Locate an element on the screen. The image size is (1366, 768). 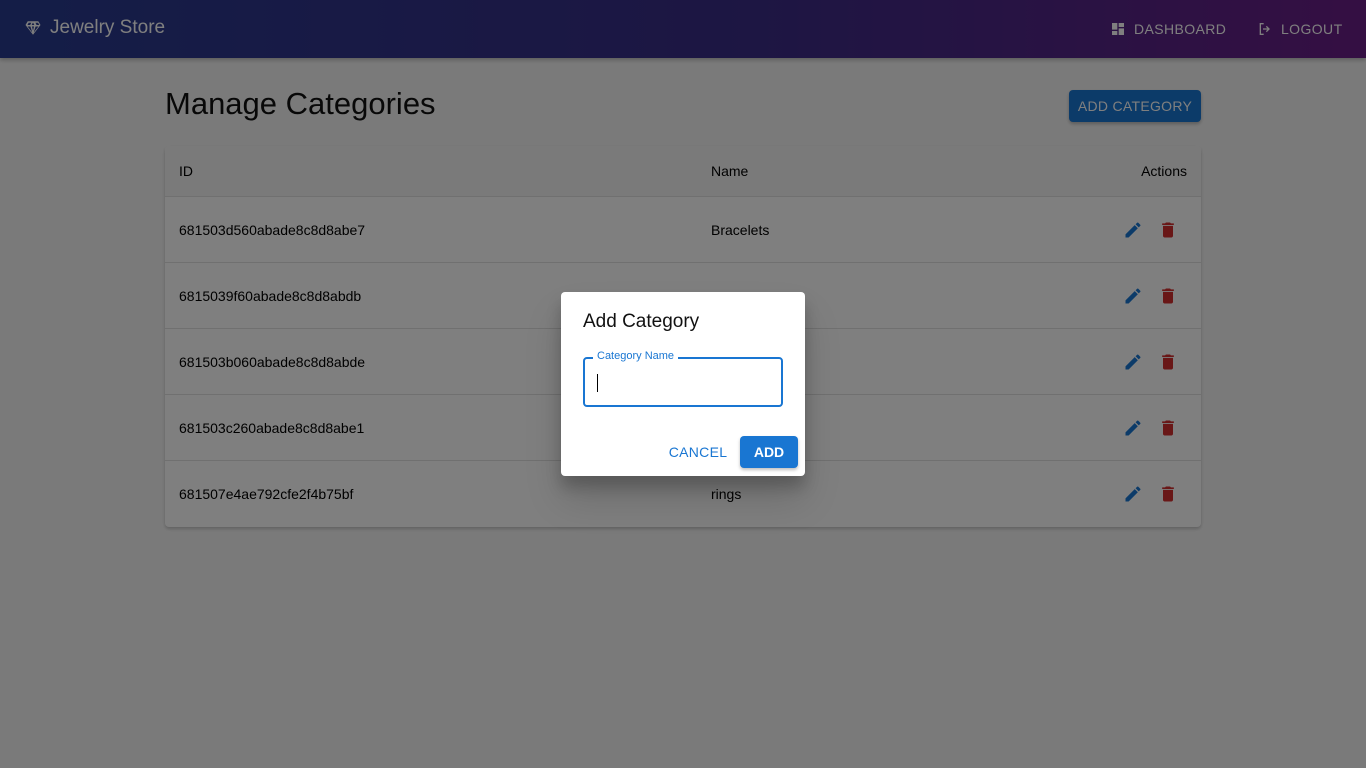
add-category-dialog: Add Category Category Name CANCEL ADD is located at coordinates (683, 384).